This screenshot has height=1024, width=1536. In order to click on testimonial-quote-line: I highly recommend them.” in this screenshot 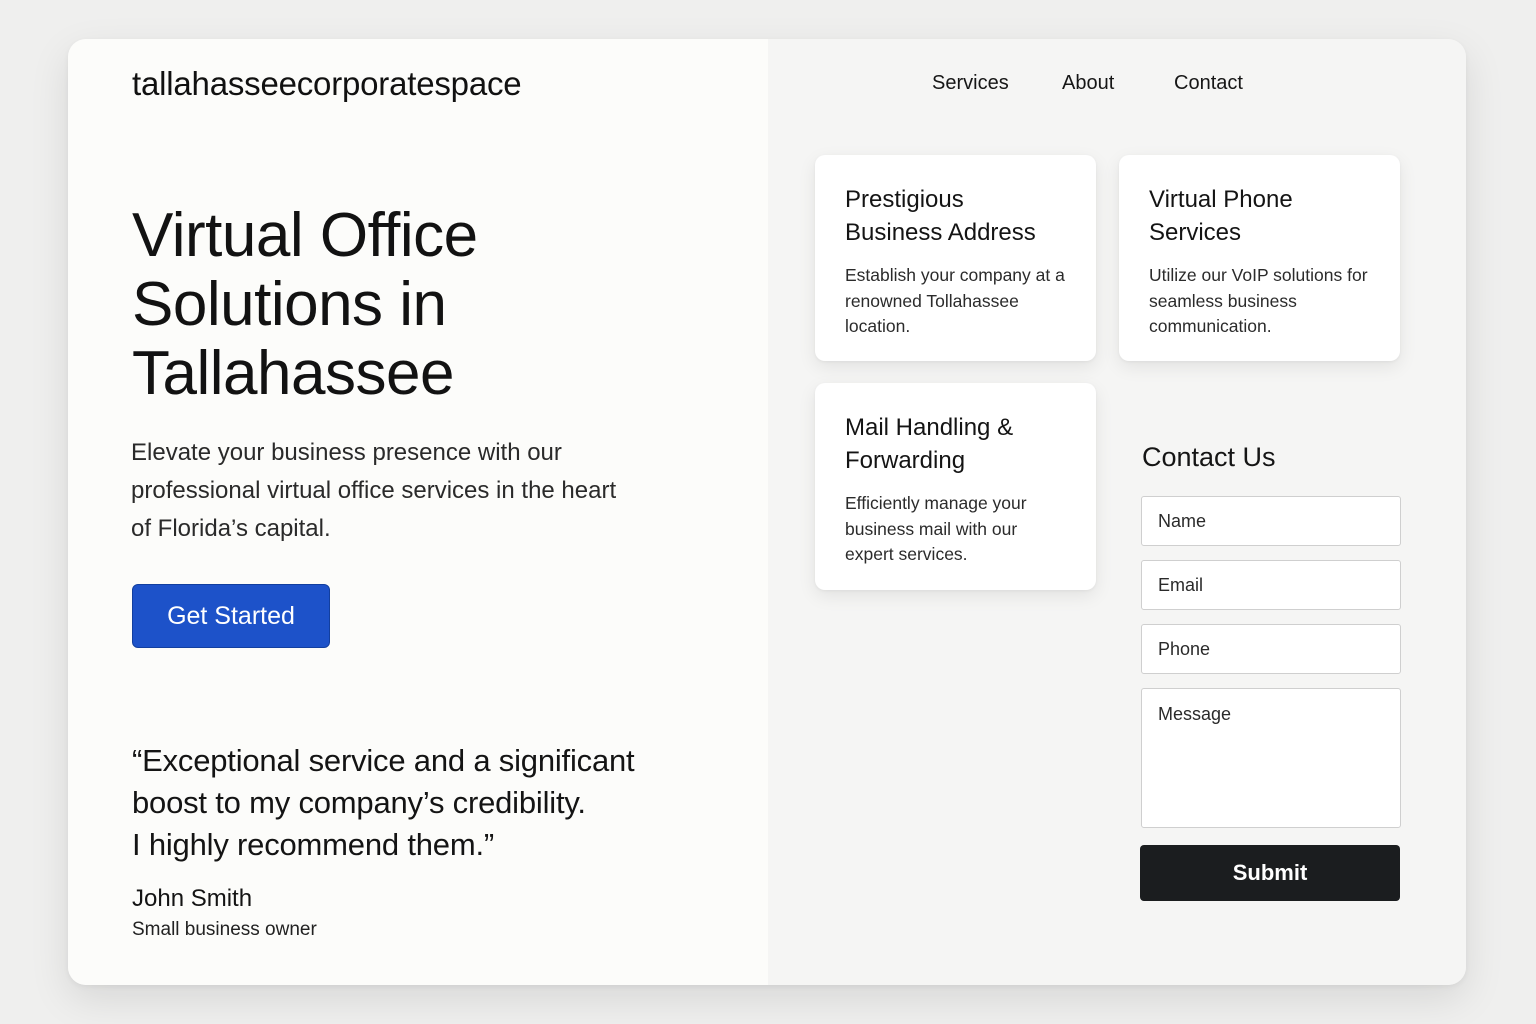, I will do `click(313, 844)`.